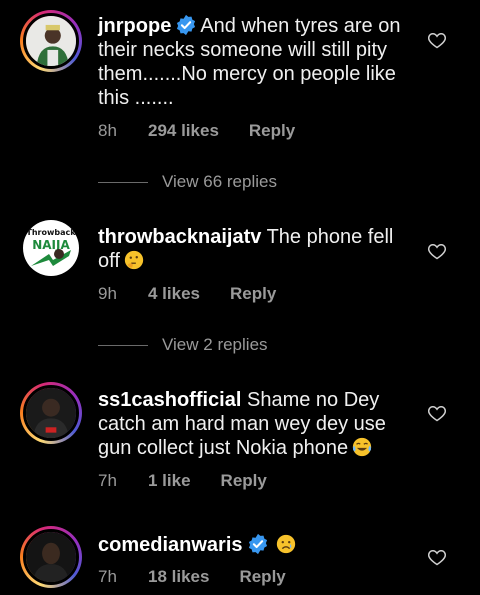 The height and width of the screenshot is (595, 480). I want to click on avatar: Throwback NAIJA, so click(51, 248).